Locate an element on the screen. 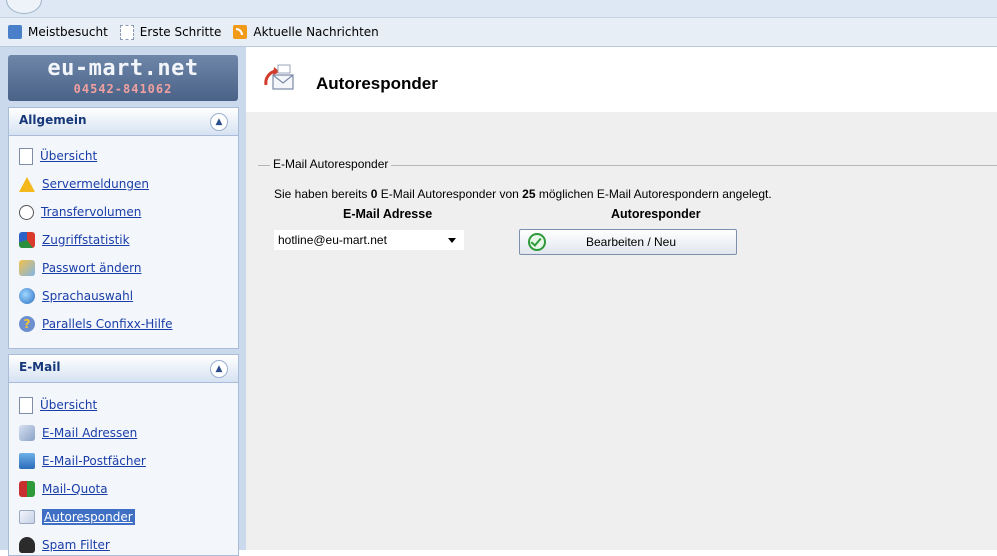 The image size is (997, 556). spam-filter-icon is located at coordinates (27, 545).